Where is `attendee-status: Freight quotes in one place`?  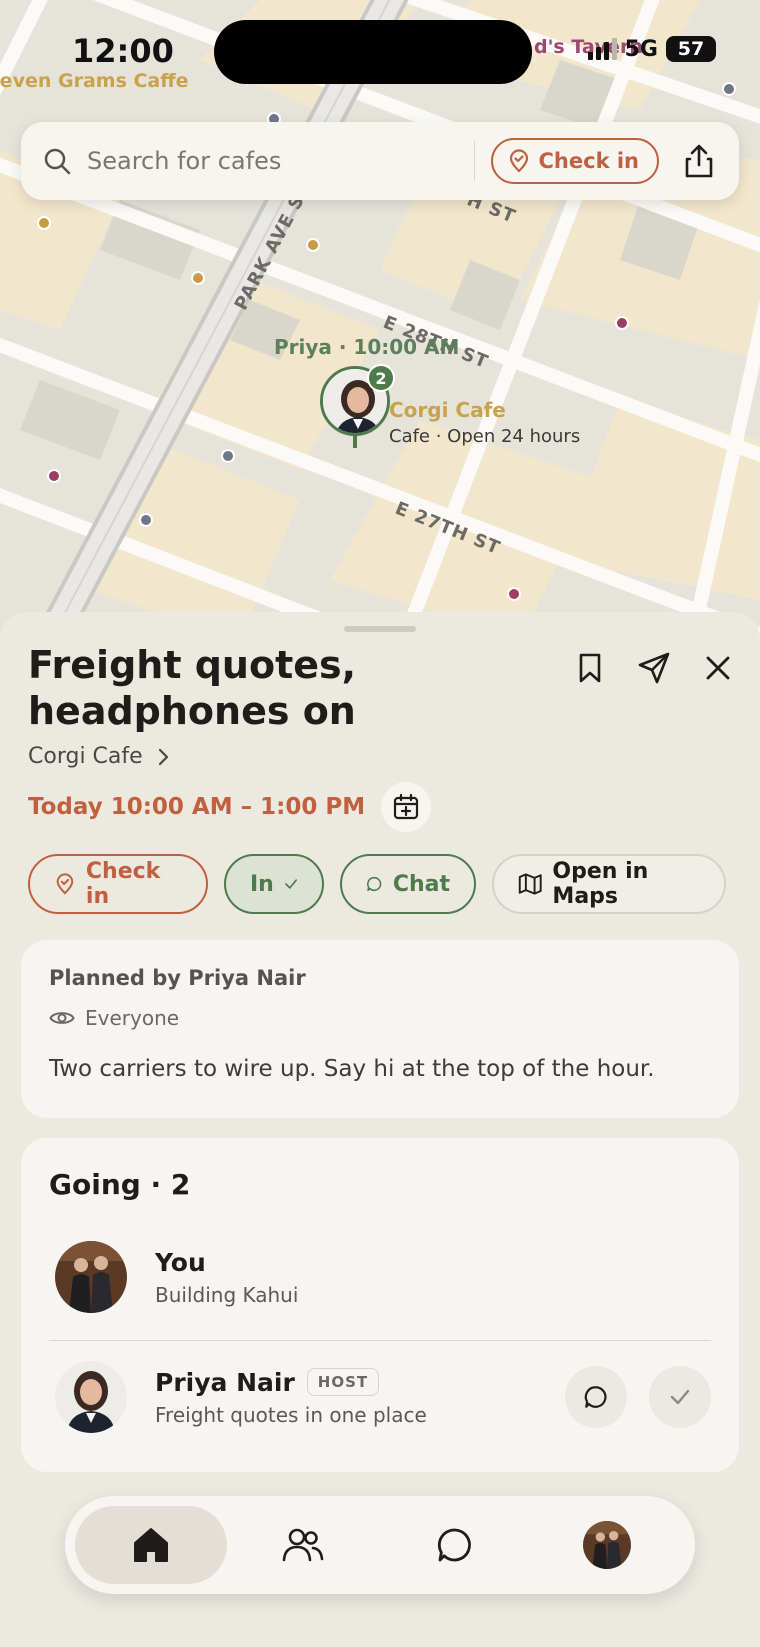
attendee-status: Freight quotes in one place is located at coordinates (291, 1414).